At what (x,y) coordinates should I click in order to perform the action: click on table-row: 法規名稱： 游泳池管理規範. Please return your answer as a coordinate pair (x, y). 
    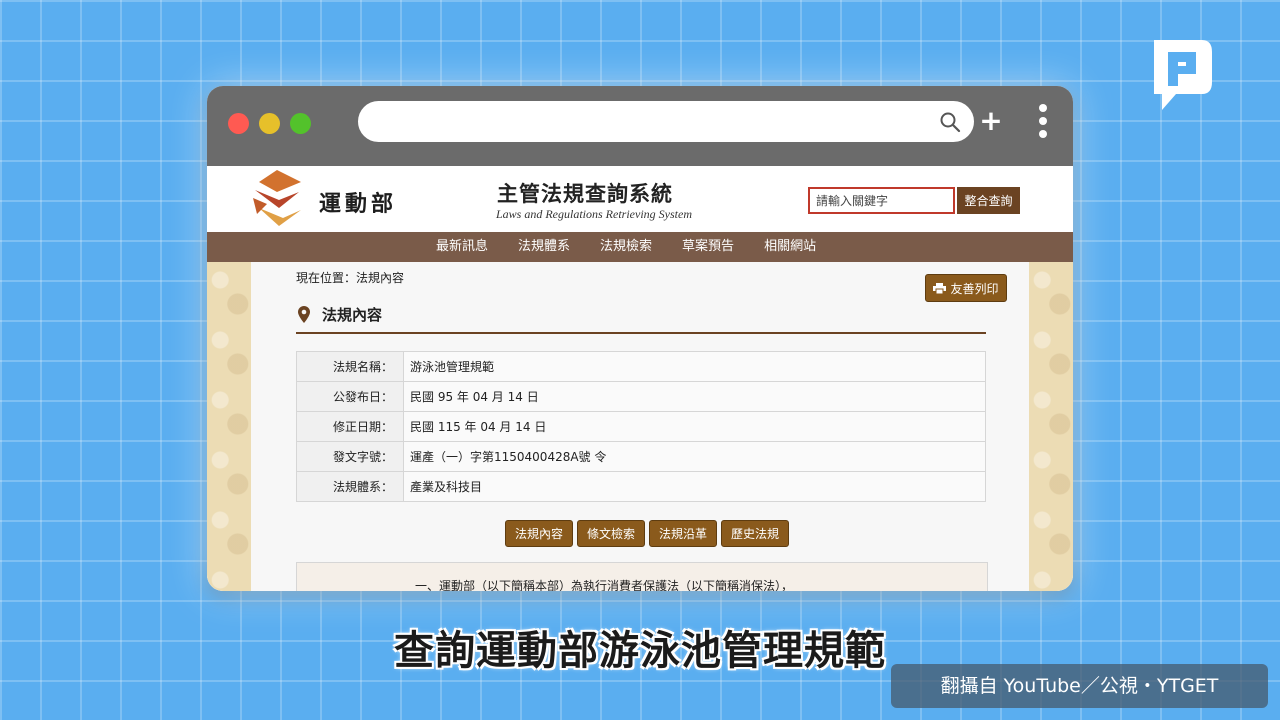
    Looking at the image, I should click on (641, 366).